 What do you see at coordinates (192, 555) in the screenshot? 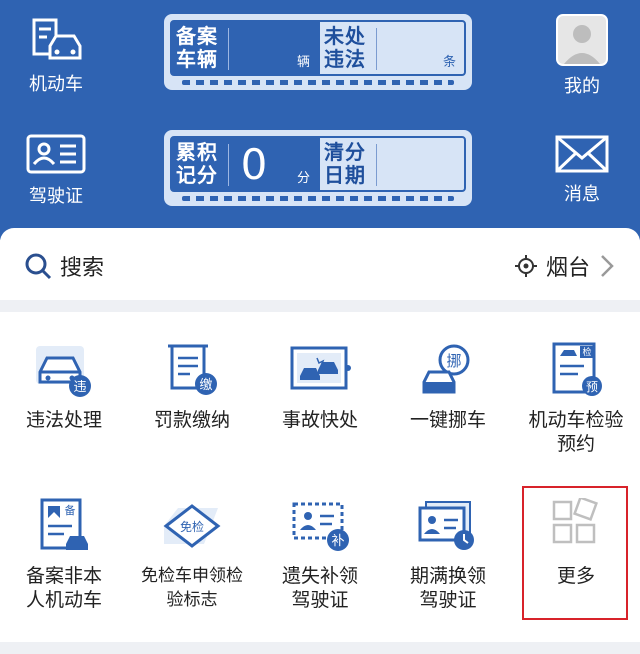
I see `service-exempt-inspection-label: 免检 免检车申领检验标志` at bounding box center [192, 555].